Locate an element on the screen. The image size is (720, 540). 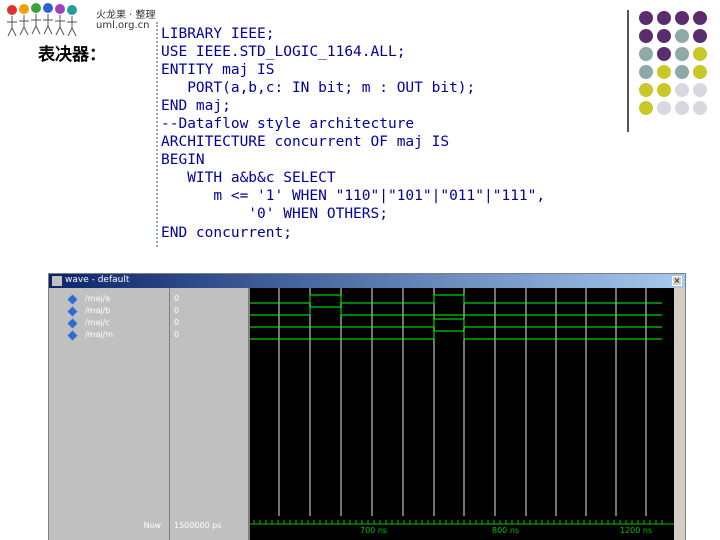
code-line: '0' WHEN OTHERS; is located at coordinates (274, 214).